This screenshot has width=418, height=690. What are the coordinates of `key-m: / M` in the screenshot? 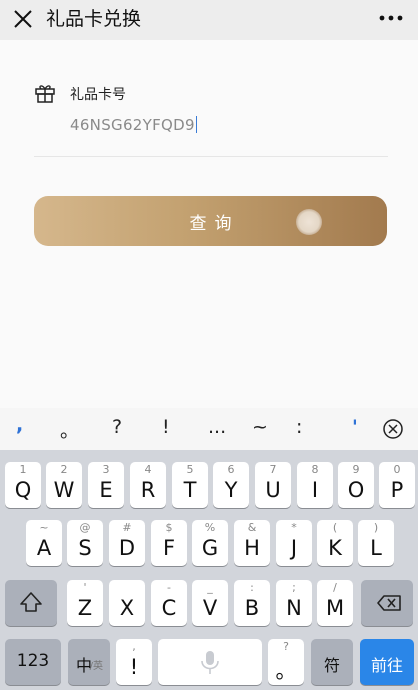 It's located at (335, 603).